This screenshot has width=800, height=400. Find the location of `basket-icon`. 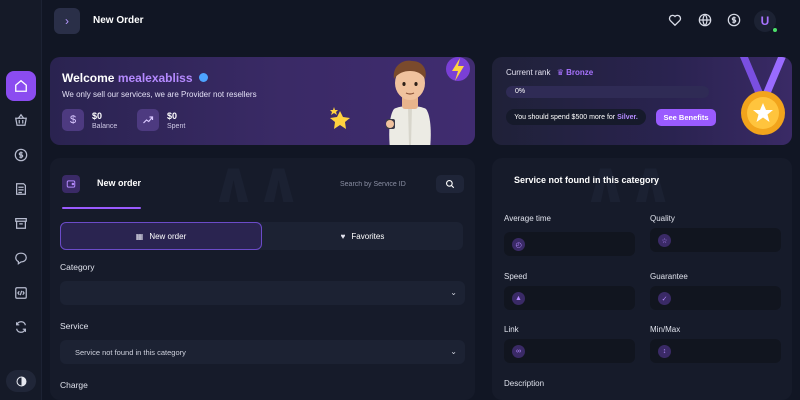

basket-icon is located at coordinates (21, 119).